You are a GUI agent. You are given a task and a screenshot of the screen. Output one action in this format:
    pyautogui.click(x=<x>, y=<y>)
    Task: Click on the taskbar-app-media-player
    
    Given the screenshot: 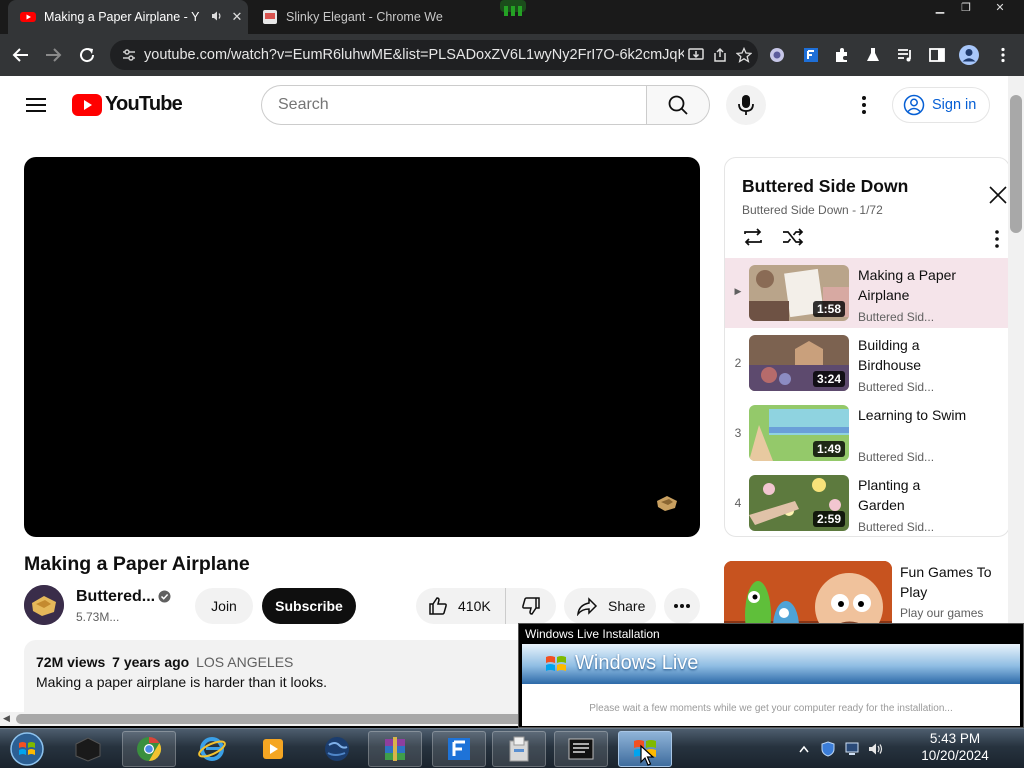 What is the action you would take?
    pyautogui.click(x=273, y=749)
    